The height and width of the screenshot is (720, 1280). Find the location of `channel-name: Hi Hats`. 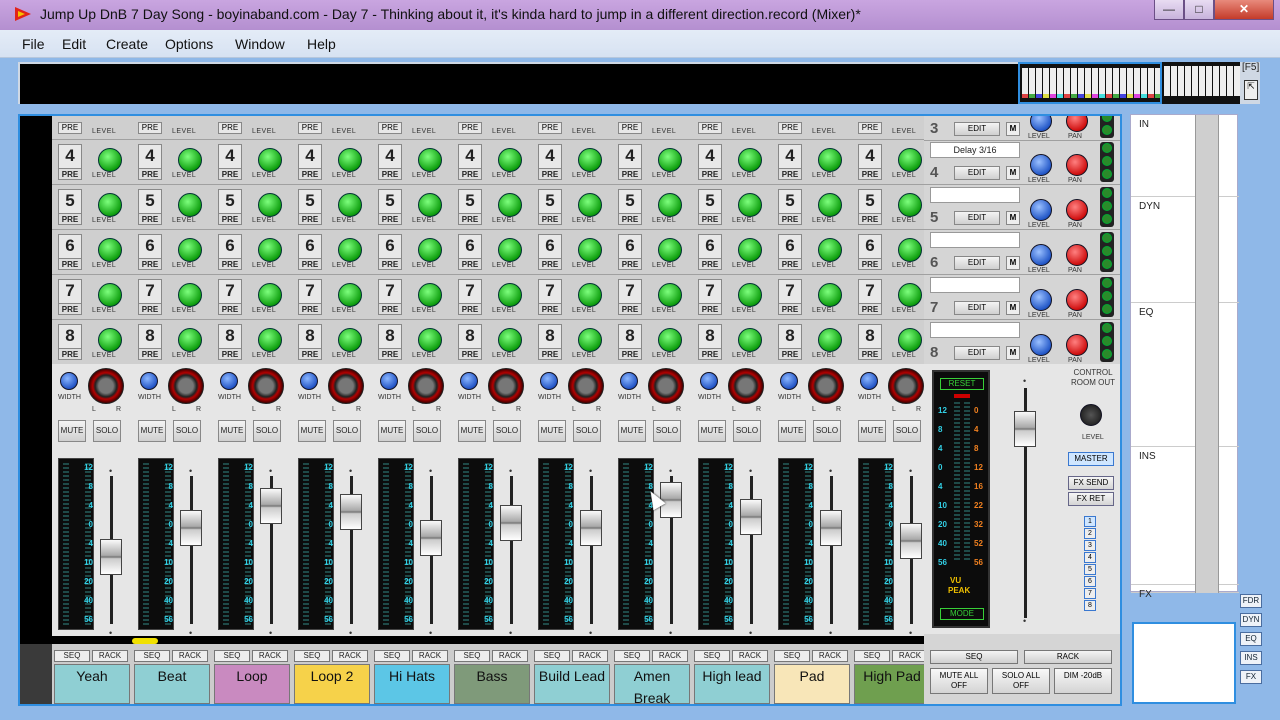

channel-name: Hi Hats is located at coordinates (412, 684).